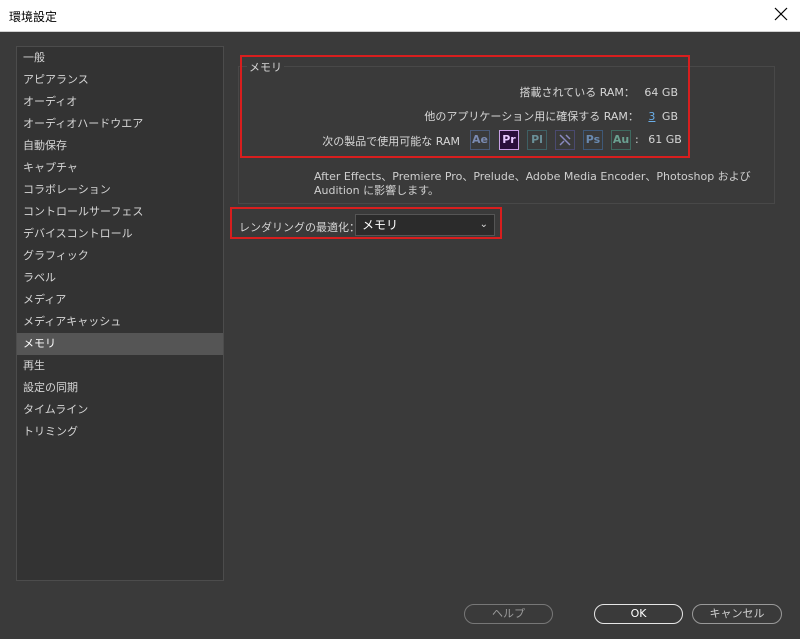 The height and width of the screenshot is (639, 800). What do you see at coordinates (509, 140) in the screenshot?
I see `premiere-pro-icon: Pr` at bounding box center [509, 140].